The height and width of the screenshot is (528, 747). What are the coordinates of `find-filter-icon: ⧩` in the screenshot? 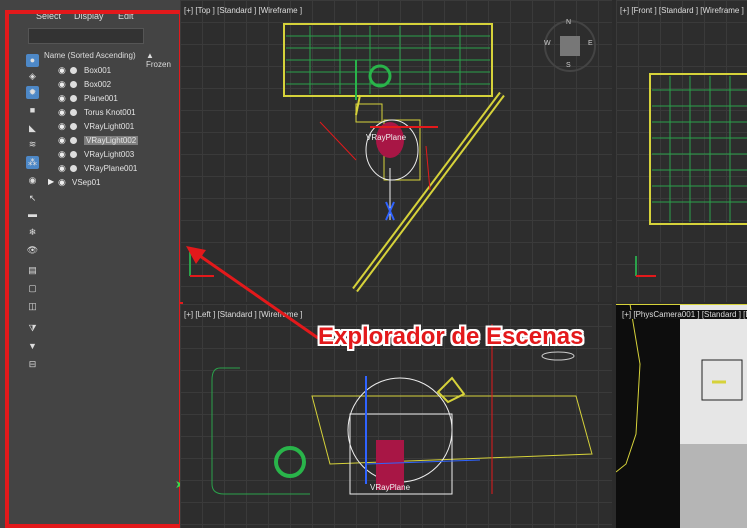 It's located at (32, 328).